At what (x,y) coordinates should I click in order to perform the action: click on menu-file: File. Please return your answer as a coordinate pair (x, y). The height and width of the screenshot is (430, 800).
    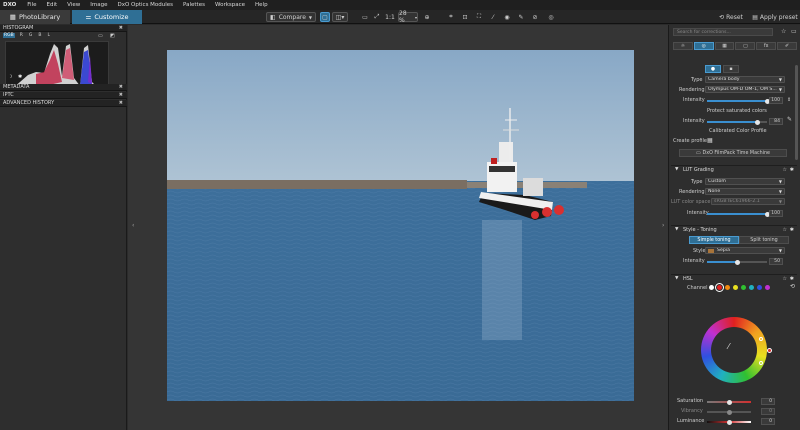
    Looking at the image, I should click on (31, 5).